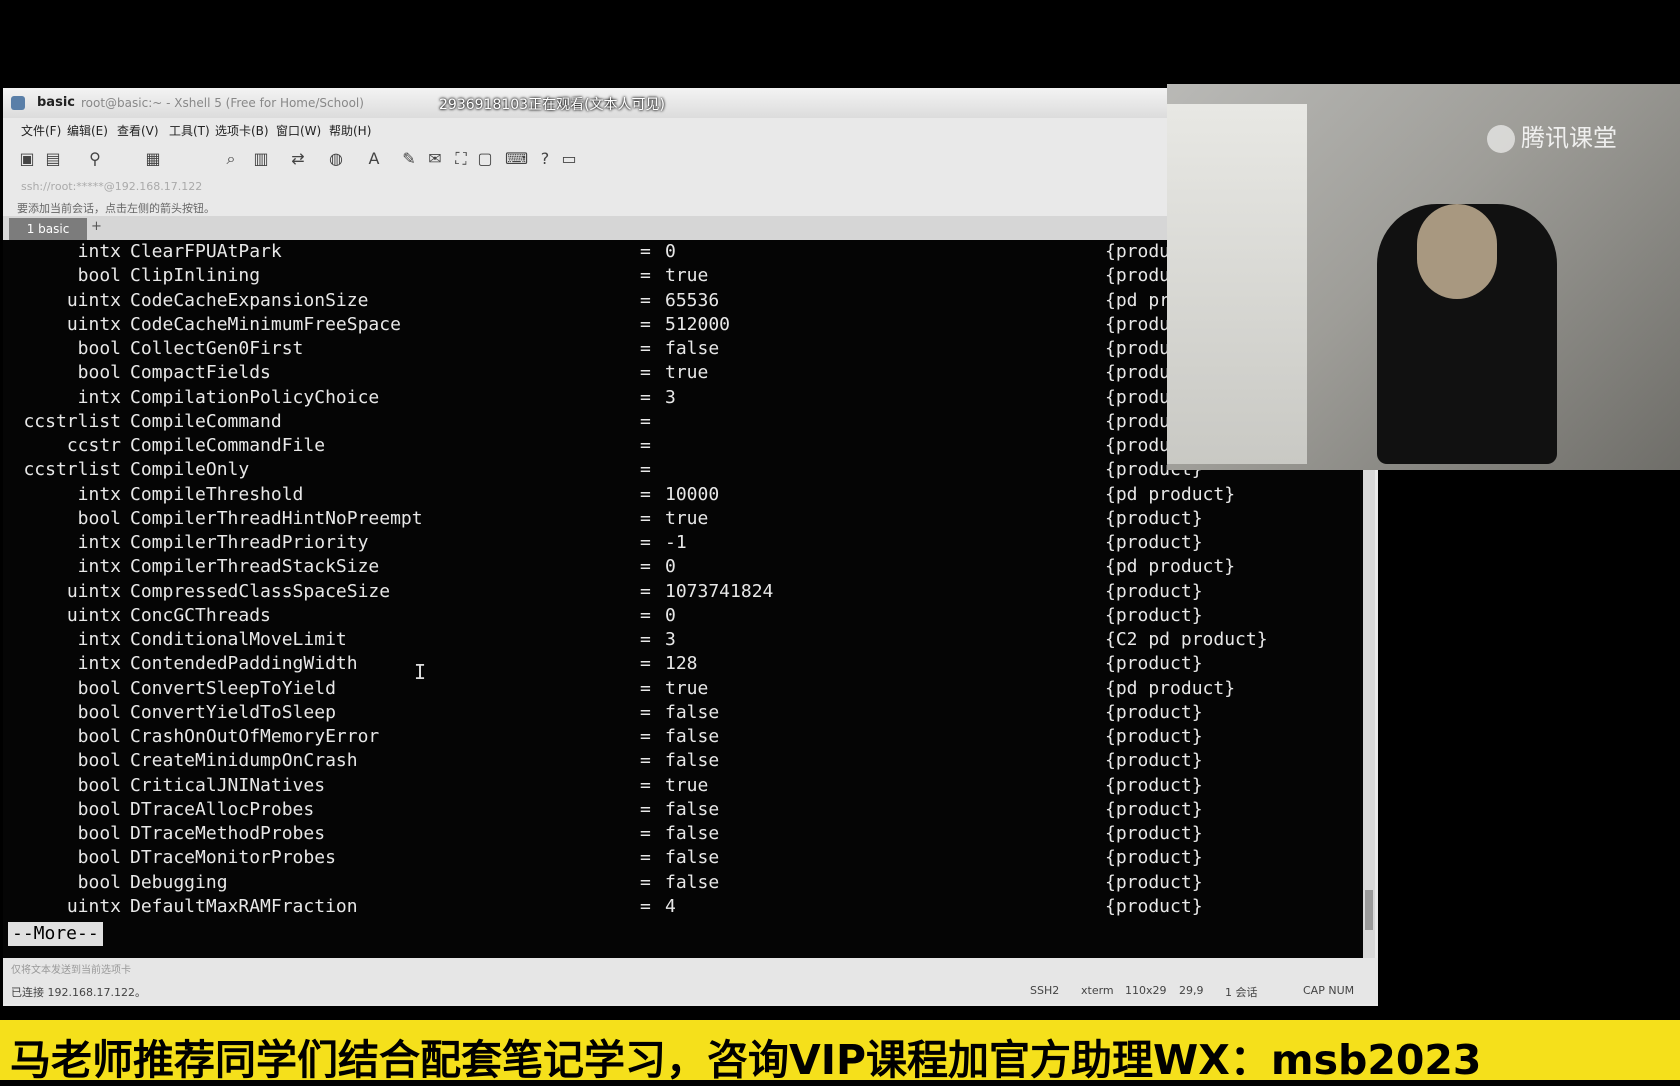 Image resolution: width=1680 pixels, height=1086 pixels. Describe the element at coordinates (698, 324) in the screenshot. I see `flag-value: 512000` at that location.